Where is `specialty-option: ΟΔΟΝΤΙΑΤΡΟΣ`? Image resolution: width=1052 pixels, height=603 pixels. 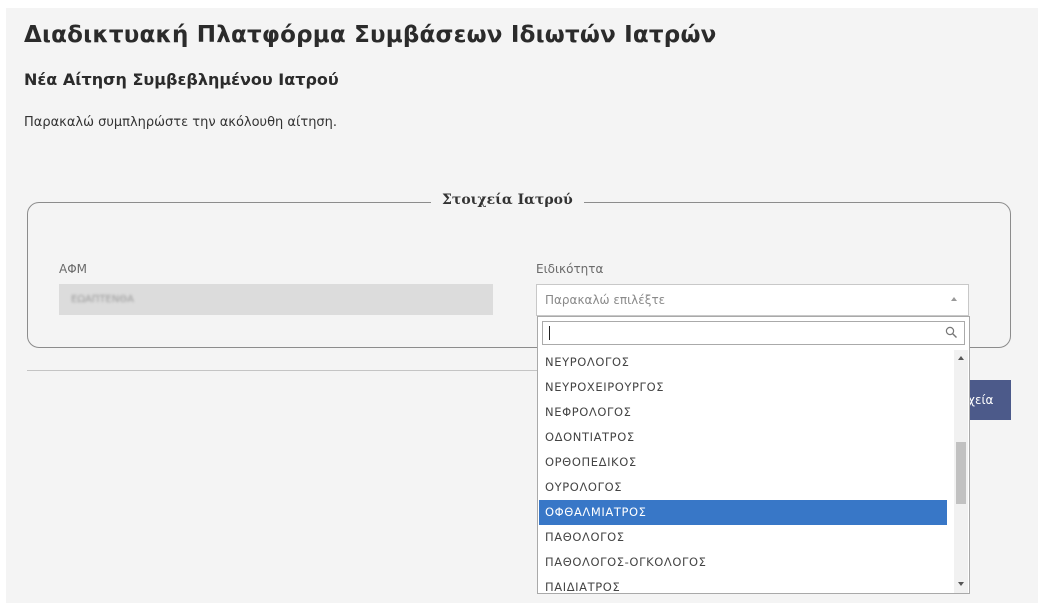 specialty-option: ΟΔΟΝΤΙΑΤΡΟΣ is located at coordinates (743, 437).